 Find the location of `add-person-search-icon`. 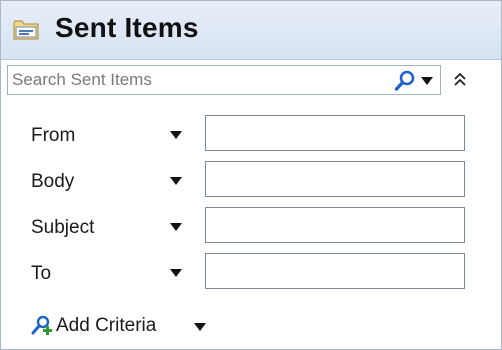

add-person-search-icon is located at coordinates (41, 325).